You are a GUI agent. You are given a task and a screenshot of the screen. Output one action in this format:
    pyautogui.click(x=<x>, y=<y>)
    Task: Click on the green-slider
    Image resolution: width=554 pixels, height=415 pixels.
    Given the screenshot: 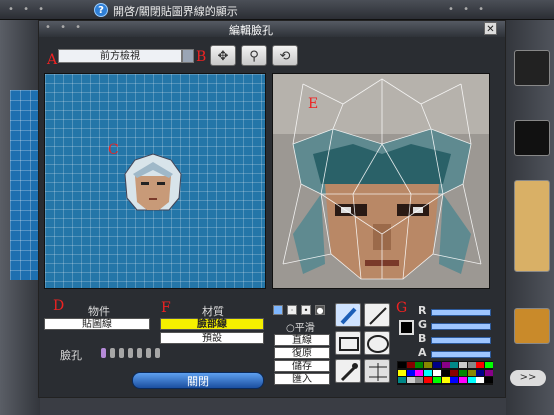 What is the action you would take?
    pyautogui.click(x=461, y=326)
    